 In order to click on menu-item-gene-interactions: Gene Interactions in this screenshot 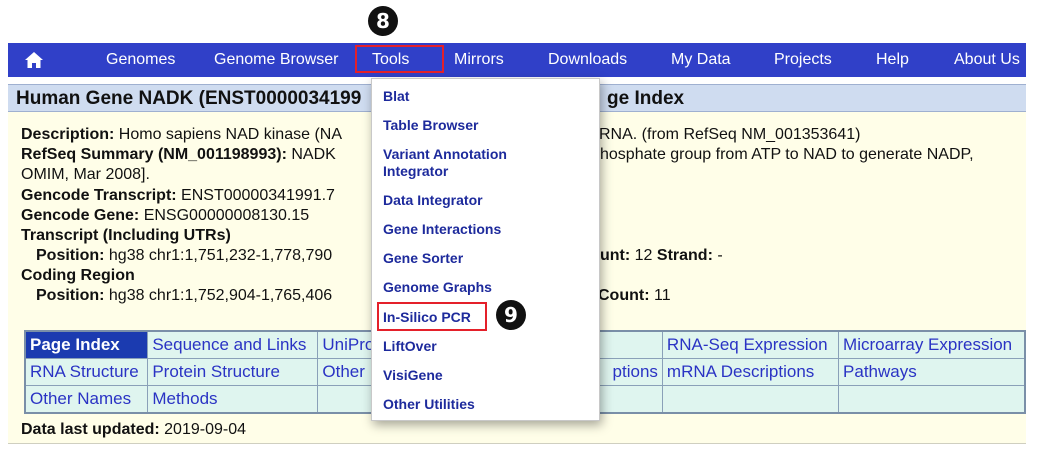, I will do `click(442, 229)`.